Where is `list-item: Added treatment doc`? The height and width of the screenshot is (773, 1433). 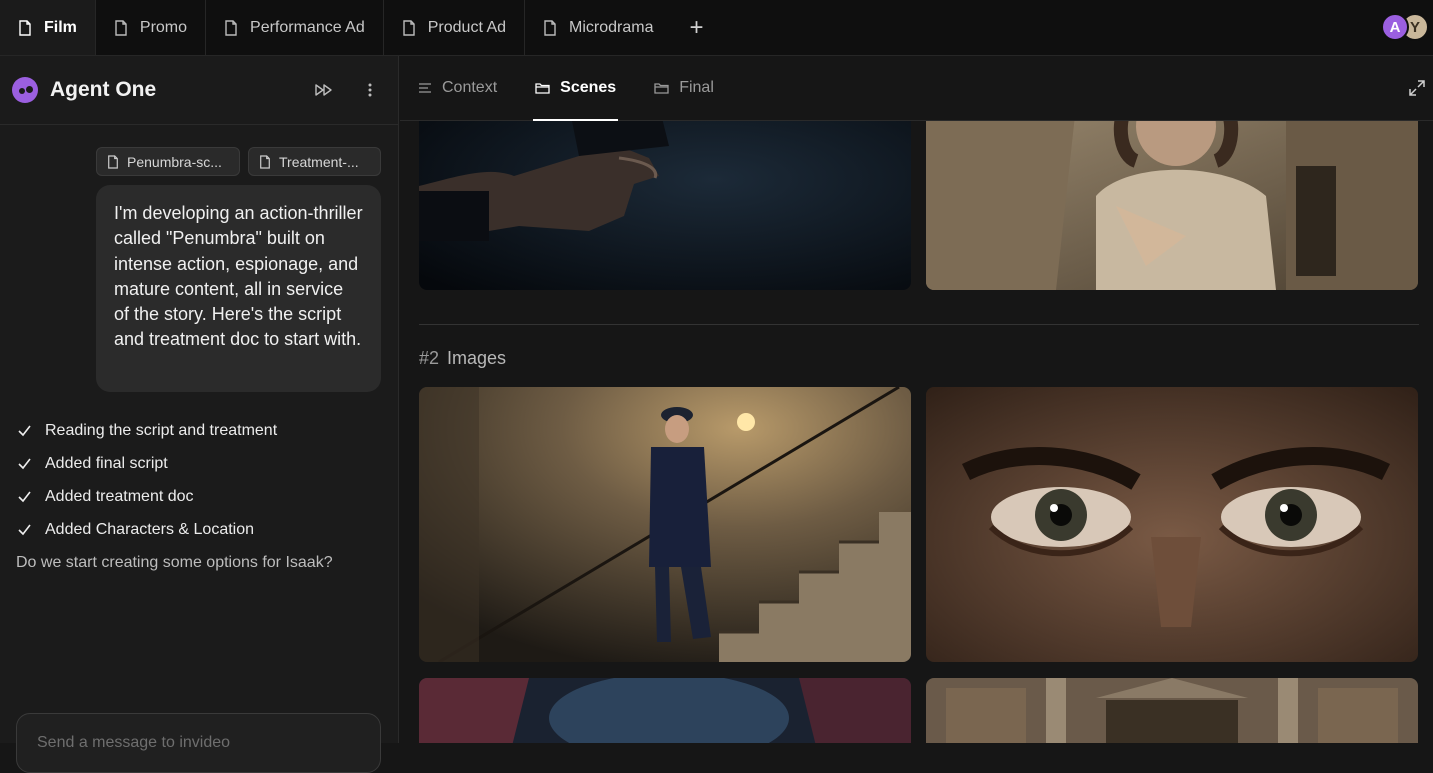
list-item: Added treatment doc is located at coordinates (147, 496).